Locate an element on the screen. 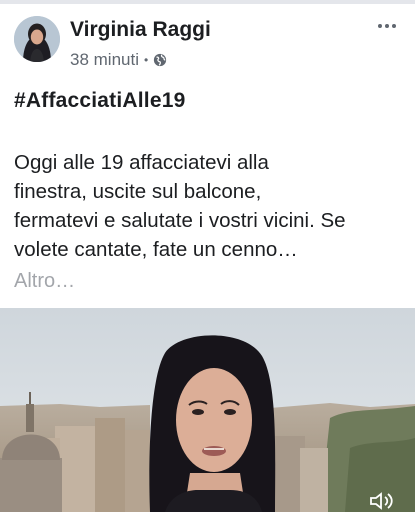  avatar-photo is located at coordinates (37, 39).